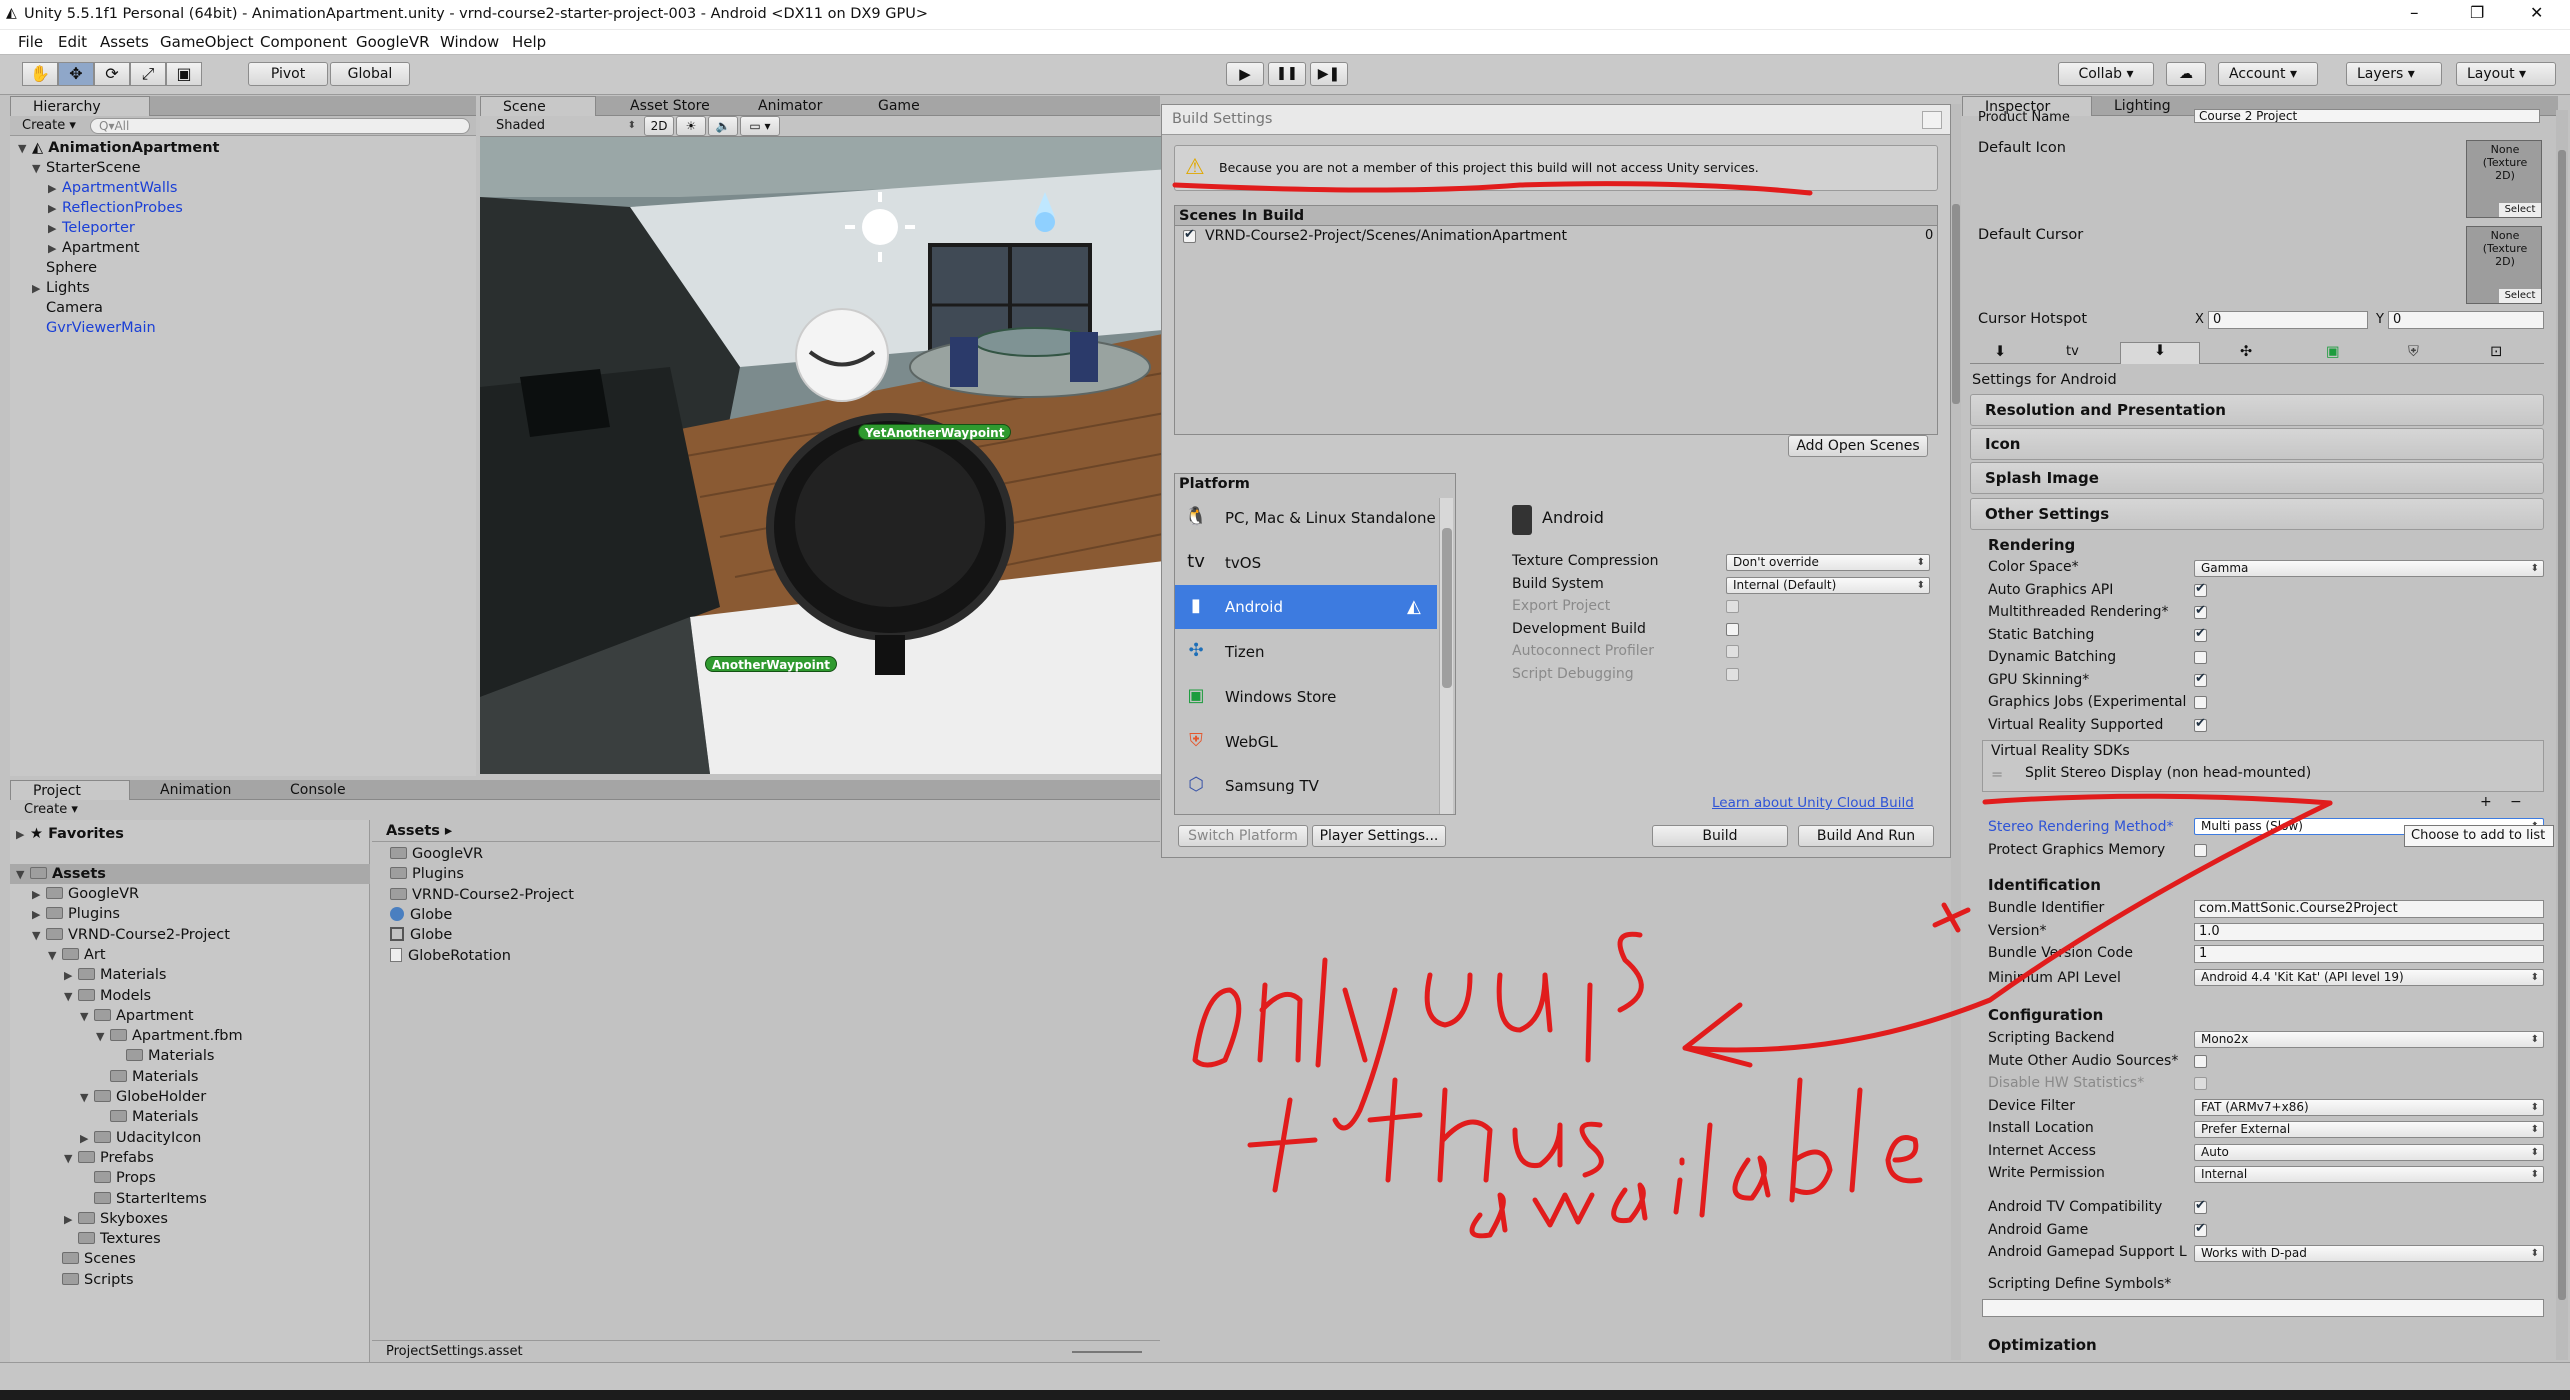 The height and width of the screenshot is (1400, 2570). I want to click on product-name-field: Course 2 Project, so click(2367, 116).